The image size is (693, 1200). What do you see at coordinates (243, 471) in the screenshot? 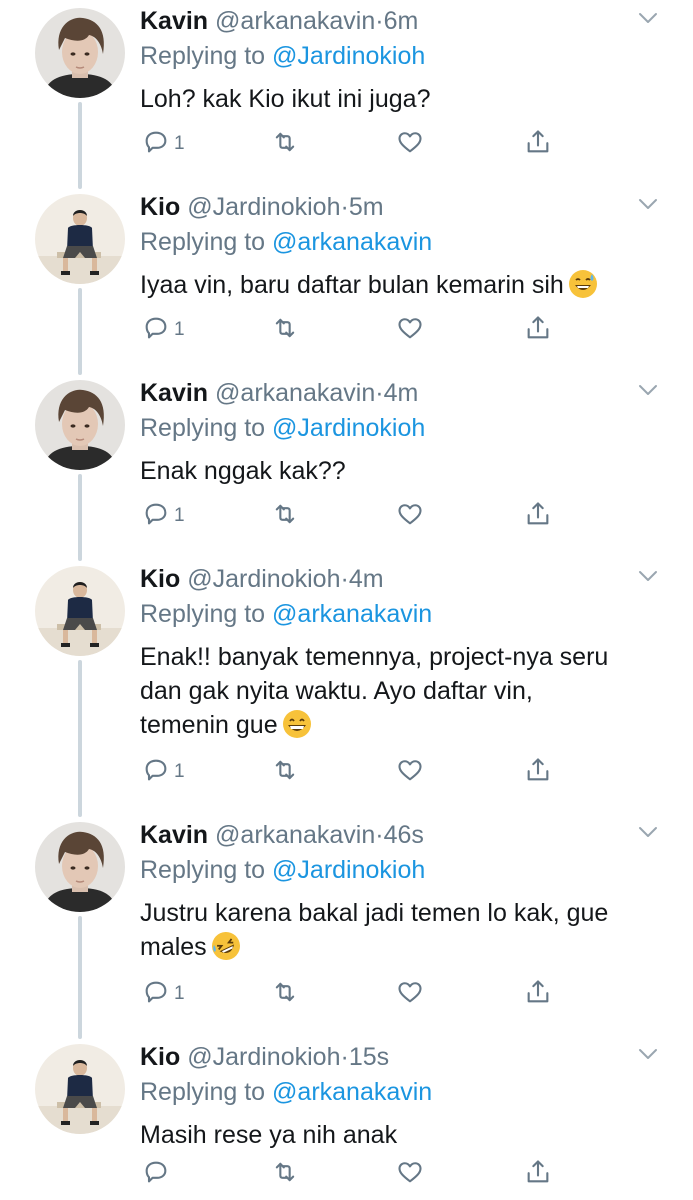
I see `tweet-text-line: Enak nggak kak??` at bounding box center [243, 471].